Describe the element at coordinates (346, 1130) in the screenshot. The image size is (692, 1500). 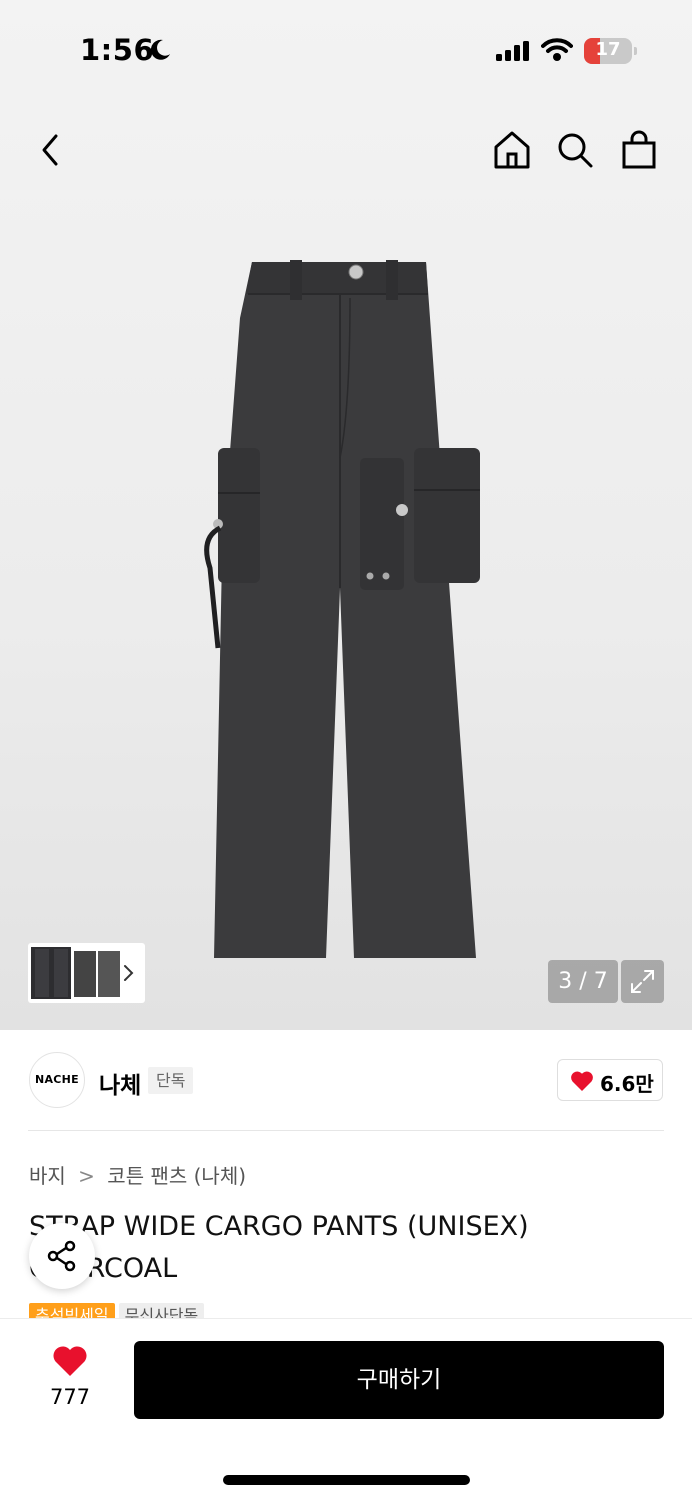
I see `divider` at that location.